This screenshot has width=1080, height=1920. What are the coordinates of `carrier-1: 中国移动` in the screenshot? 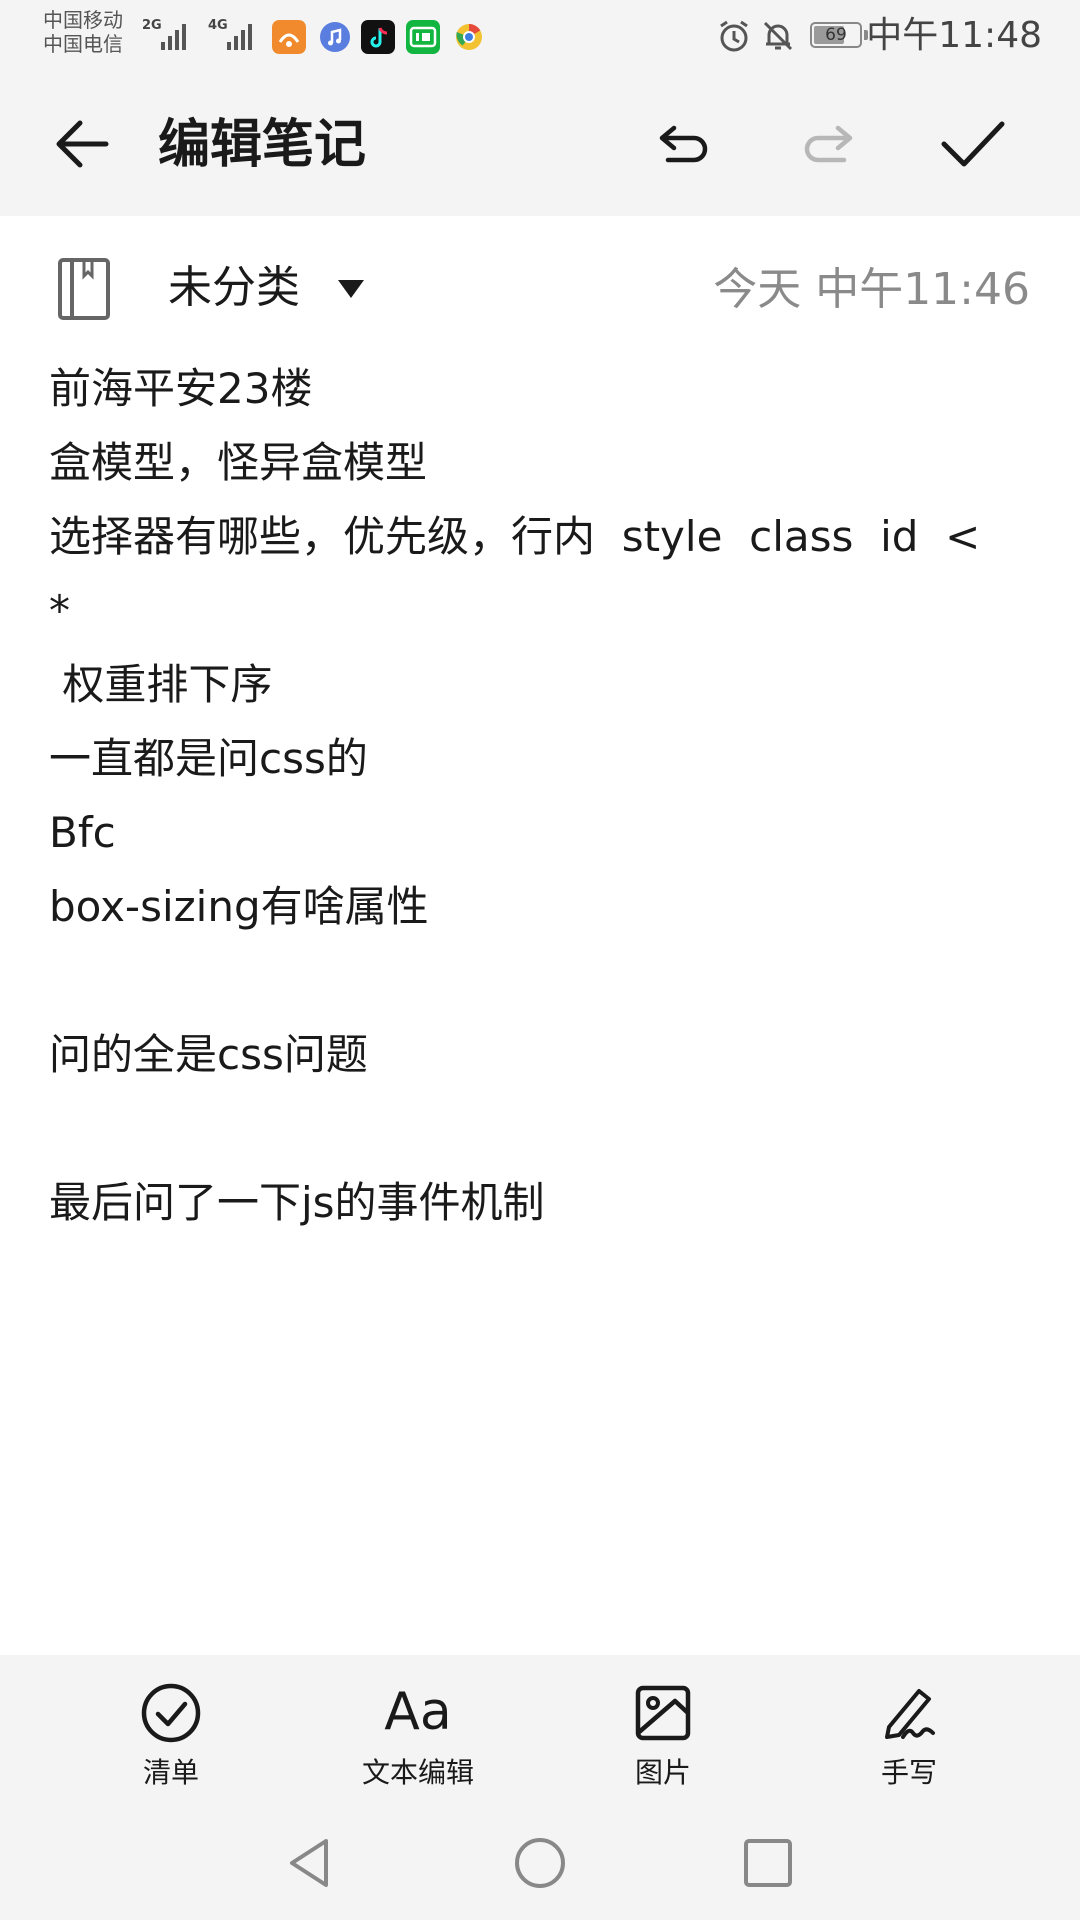 It's located at (83, 20).